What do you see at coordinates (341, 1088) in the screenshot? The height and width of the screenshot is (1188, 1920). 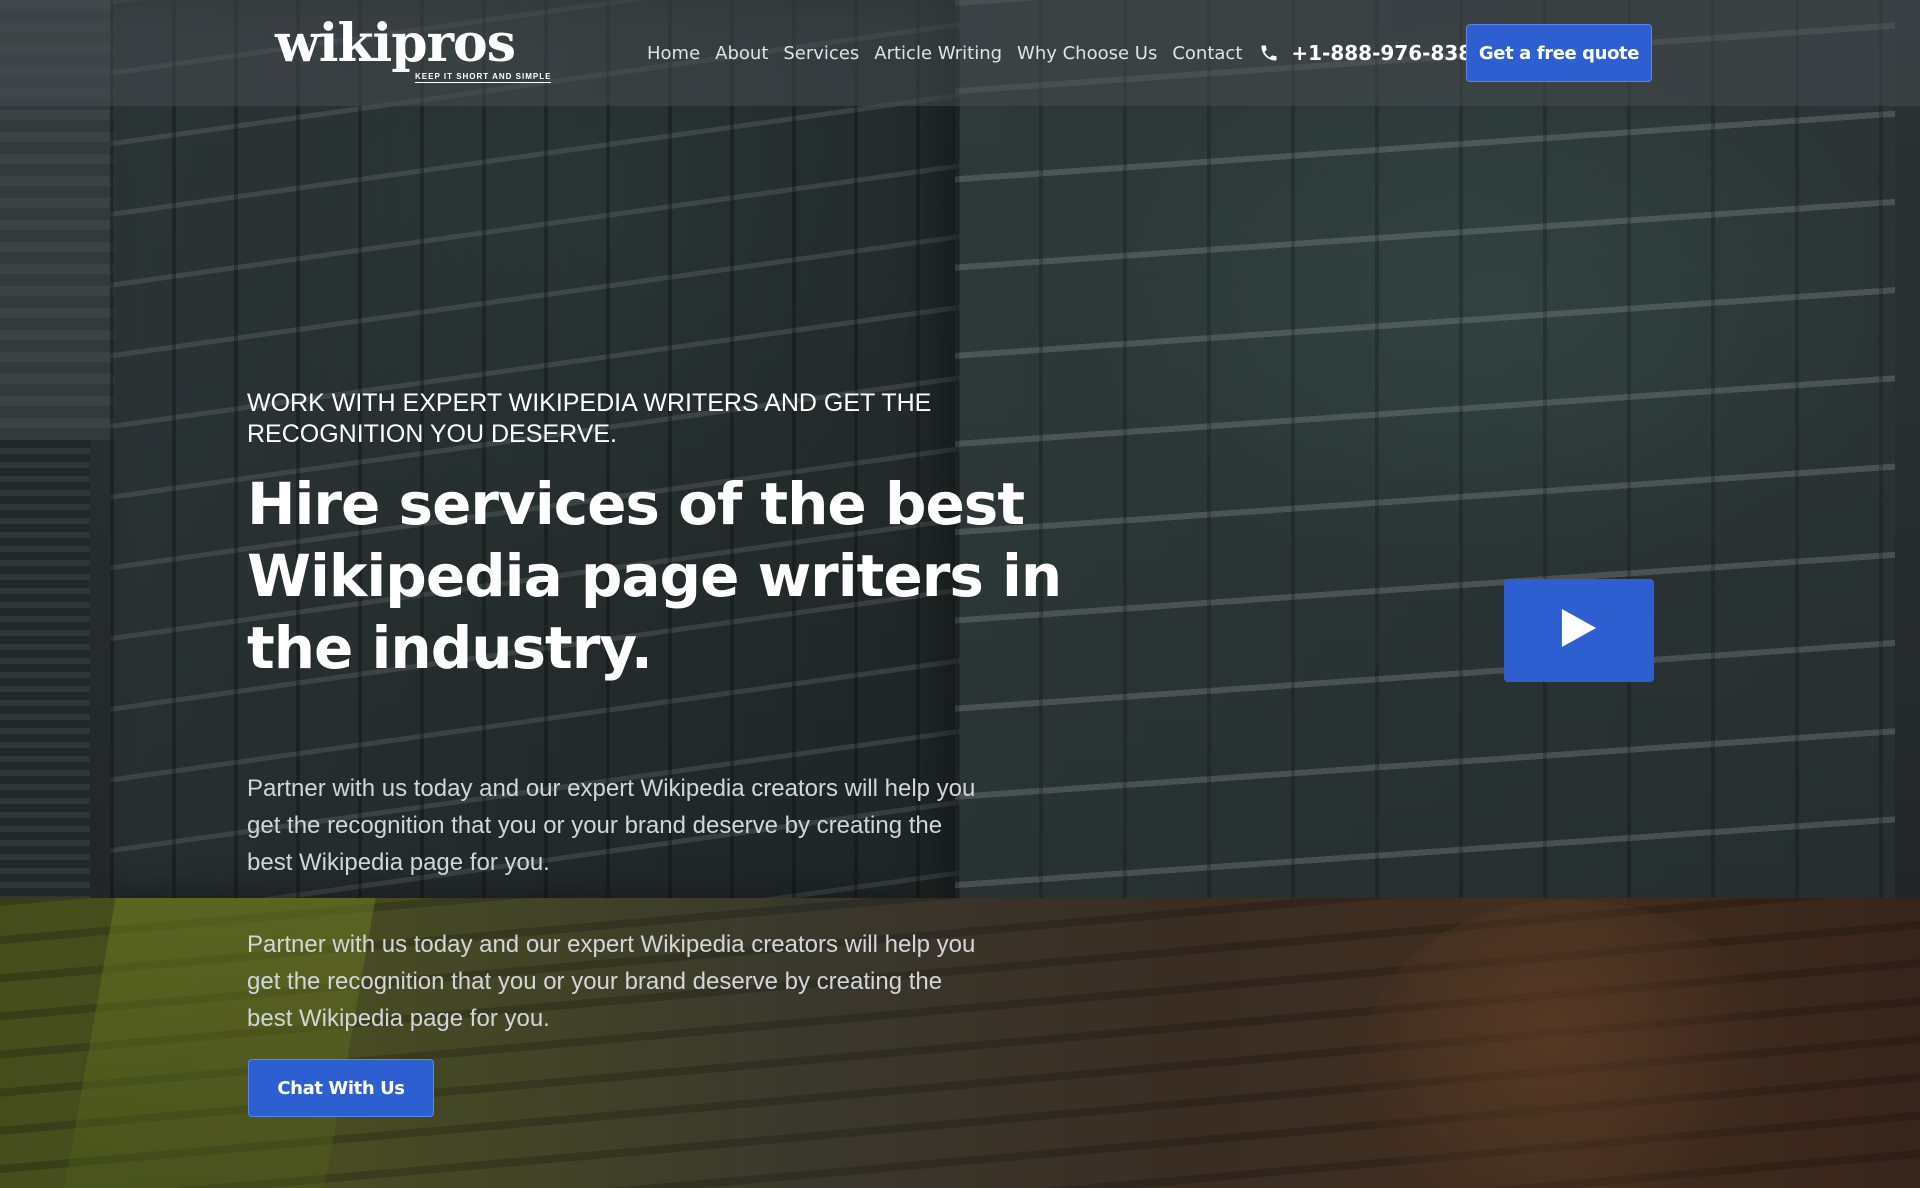 I see `chat-with-us-button: Chat With Us` at bounding box center [341, 1088].